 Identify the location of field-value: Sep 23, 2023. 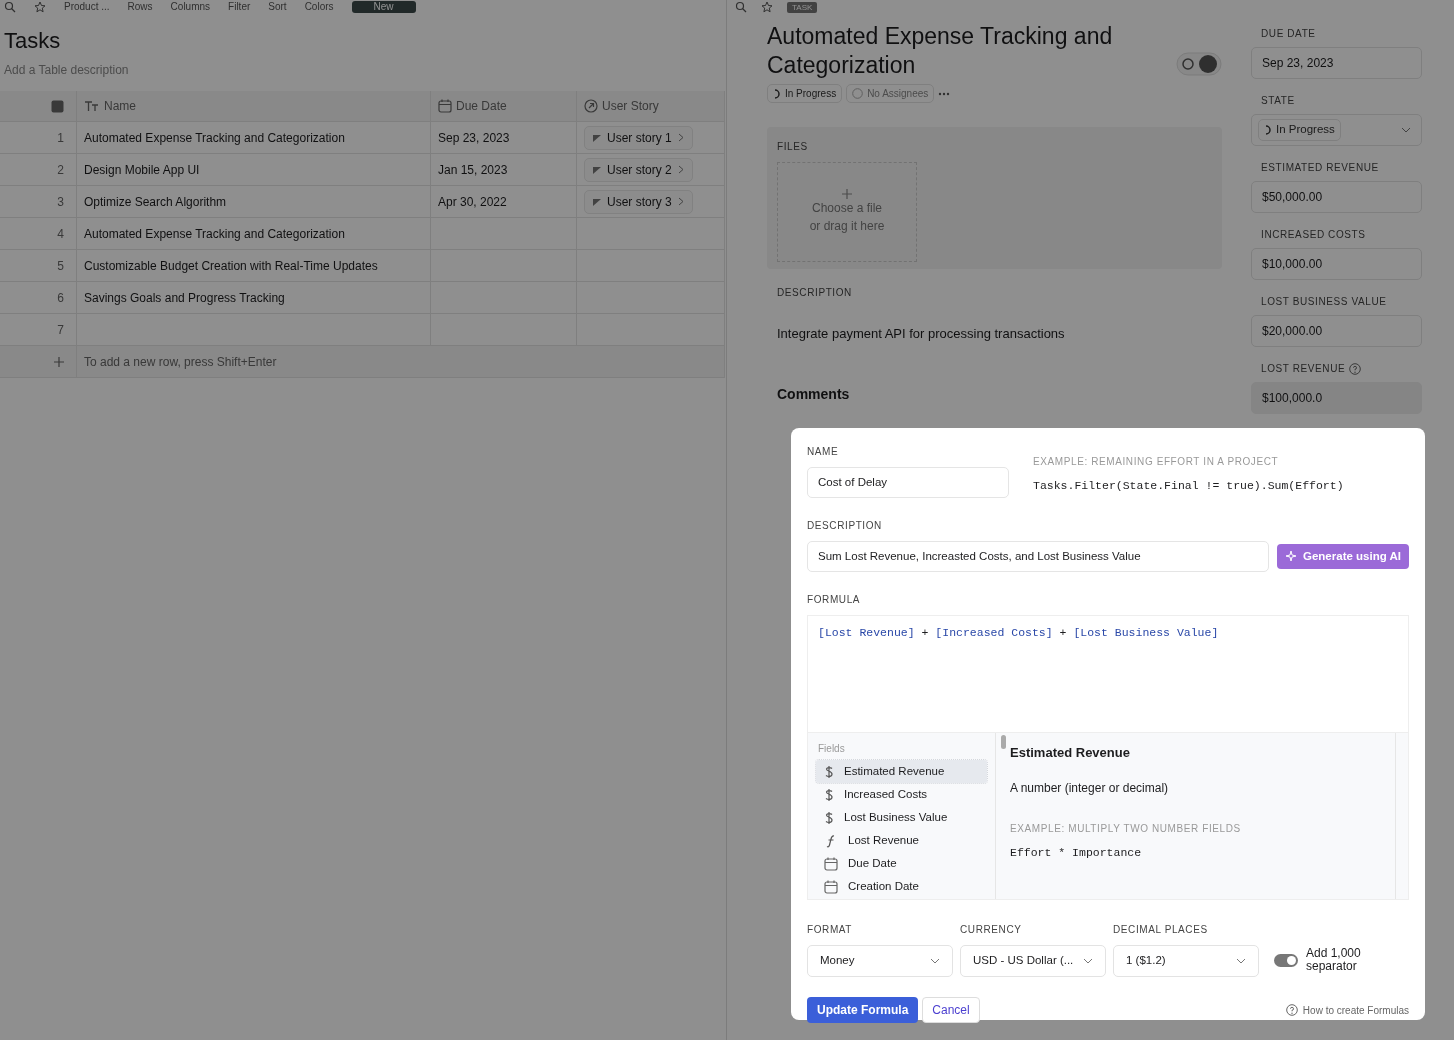
(1336, 63).